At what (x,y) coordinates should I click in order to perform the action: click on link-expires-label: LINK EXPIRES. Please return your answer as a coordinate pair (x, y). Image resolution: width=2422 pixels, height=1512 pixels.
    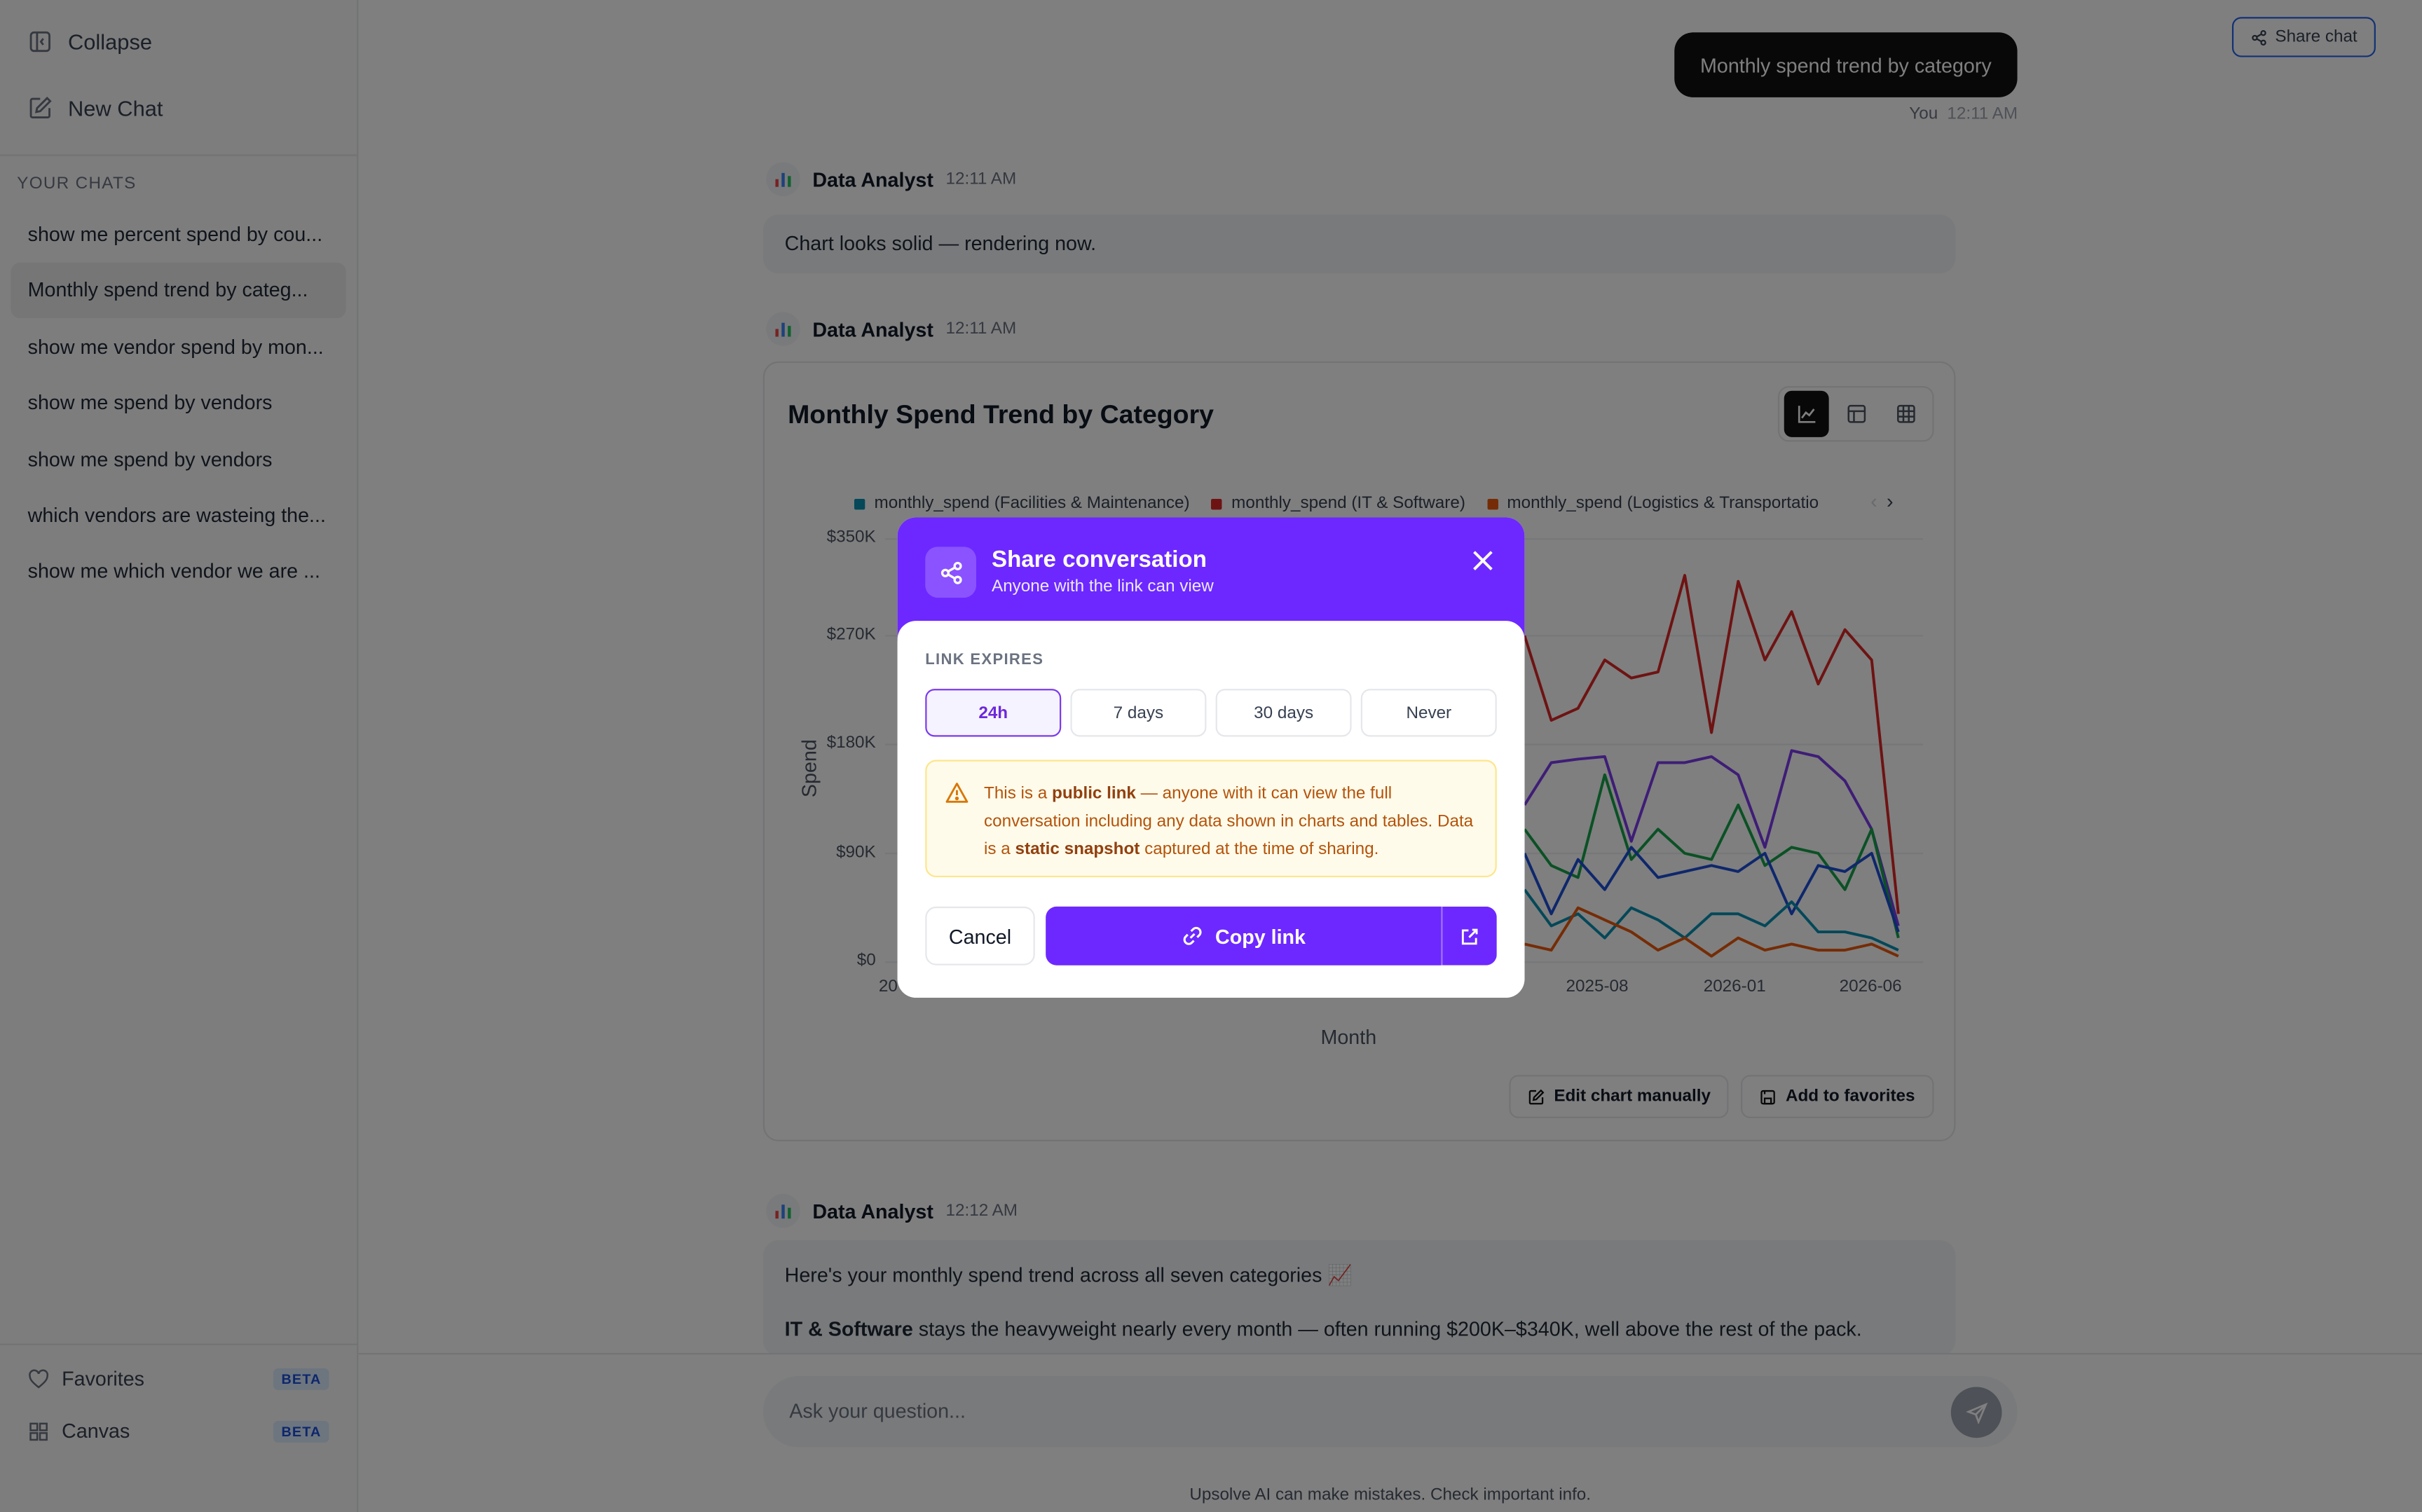
    Looking at the image, I should click on (985, 660).